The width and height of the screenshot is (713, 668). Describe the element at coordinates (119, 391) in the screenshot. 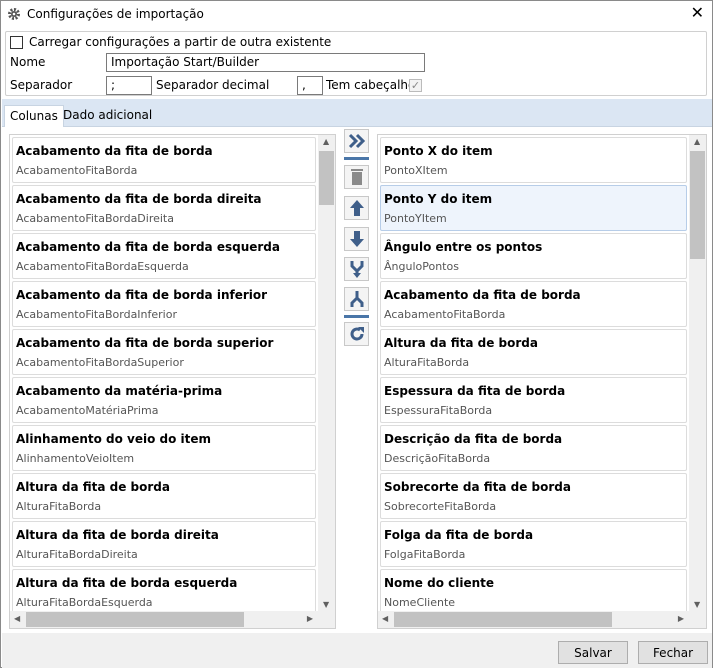

I see `item-title: Acabamento da matéria-prima` at that location.